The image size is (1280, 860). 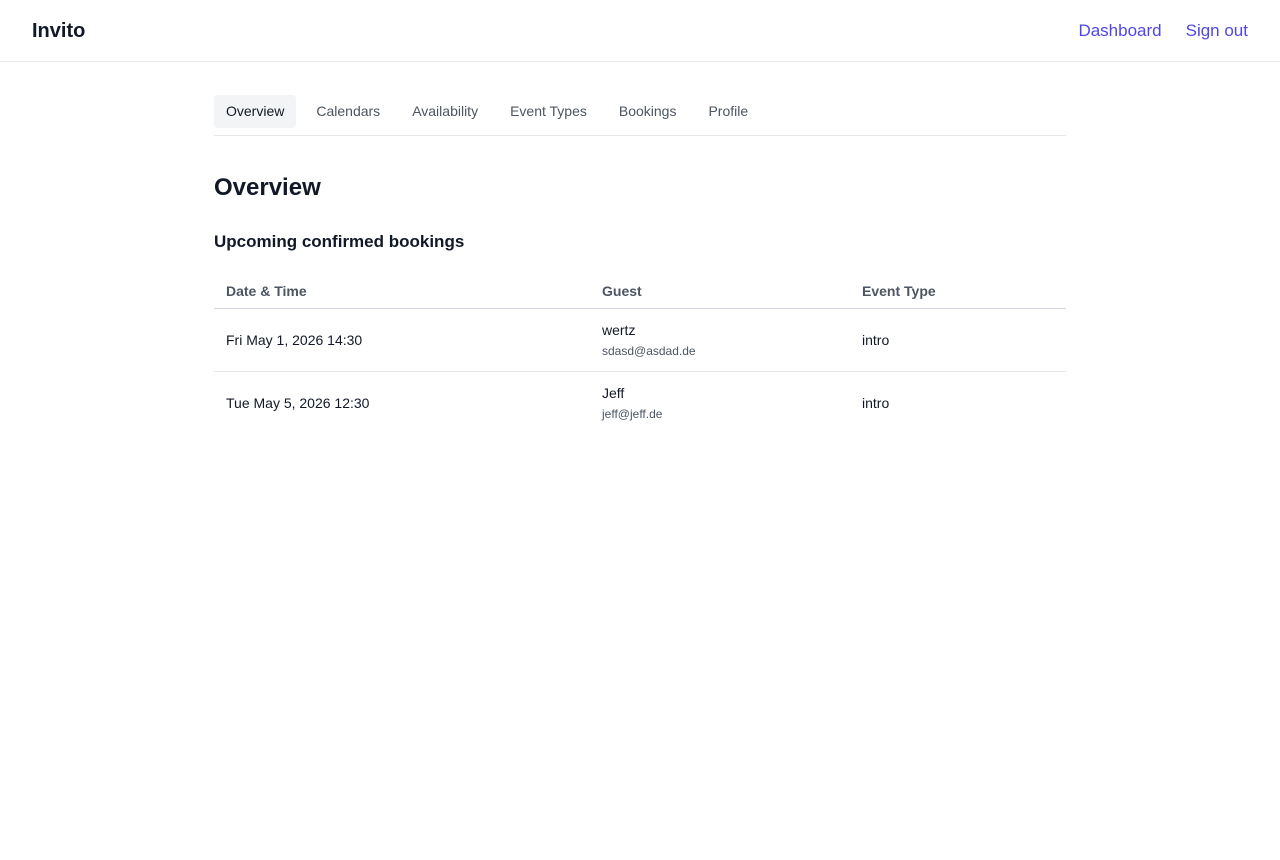 I want to click on guest-name: wertz, so click(x=619, y=330).